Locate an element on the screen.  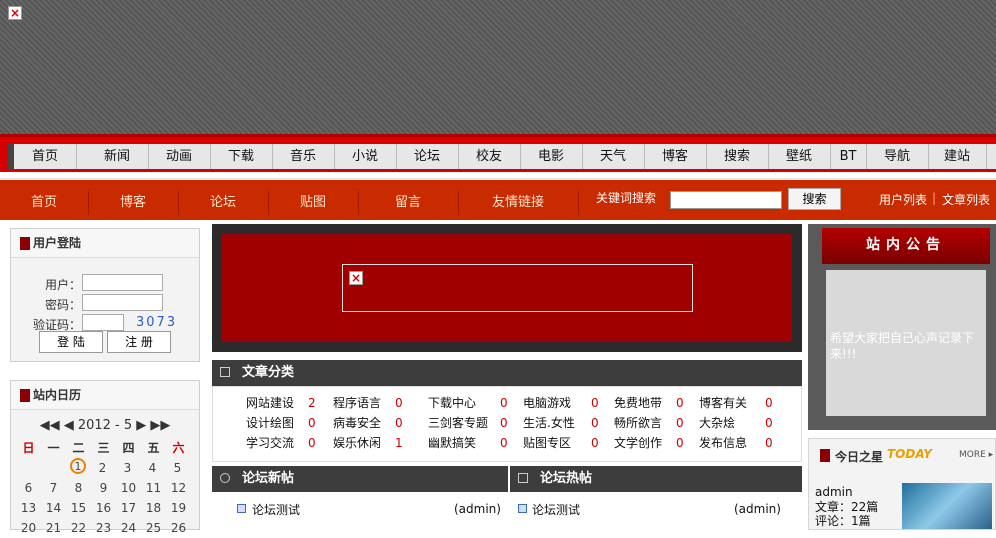
nav-item: 小说 is located at coordinates (365, 156).